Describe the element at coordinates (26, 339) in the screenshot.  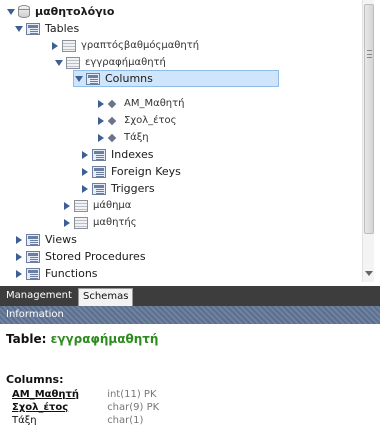
I see `table-title-prefix: Table:` at that location.